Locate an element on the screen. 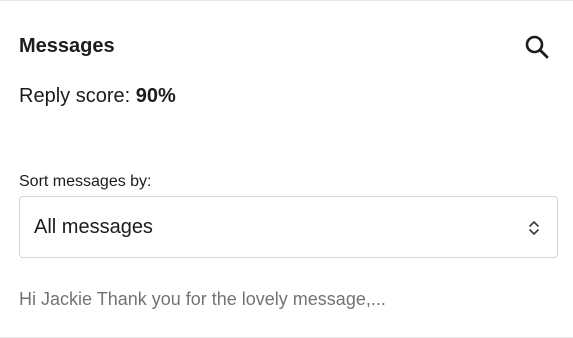 This screenshot has height=338, width=573. sort-selected-value: All messages is located at coordinates (93, 227).